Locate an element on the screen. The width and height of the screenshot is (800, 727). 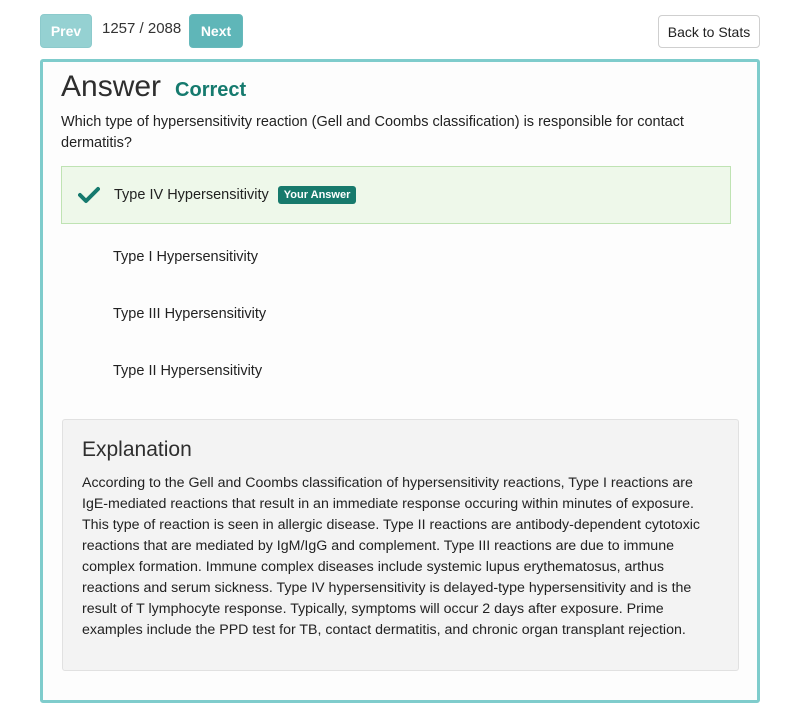
explanation-title: Explanation is located at coordinates (137, 449).